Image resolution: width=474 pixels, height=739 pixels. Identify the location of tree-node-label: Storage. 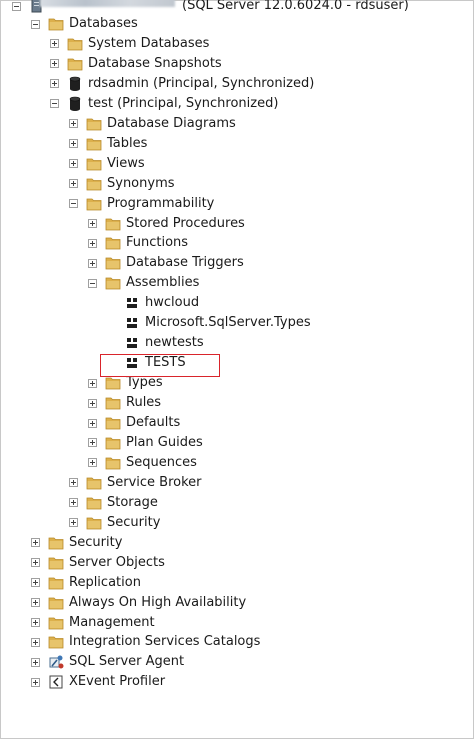
(132, 502).